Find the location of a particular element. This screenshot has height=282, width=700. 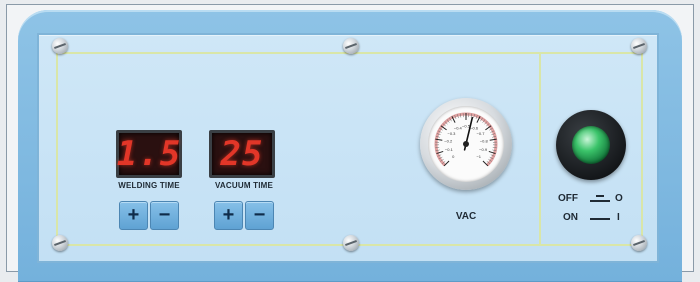

gauge-scale-label: −0.8 is located at coordinates (484, 141).